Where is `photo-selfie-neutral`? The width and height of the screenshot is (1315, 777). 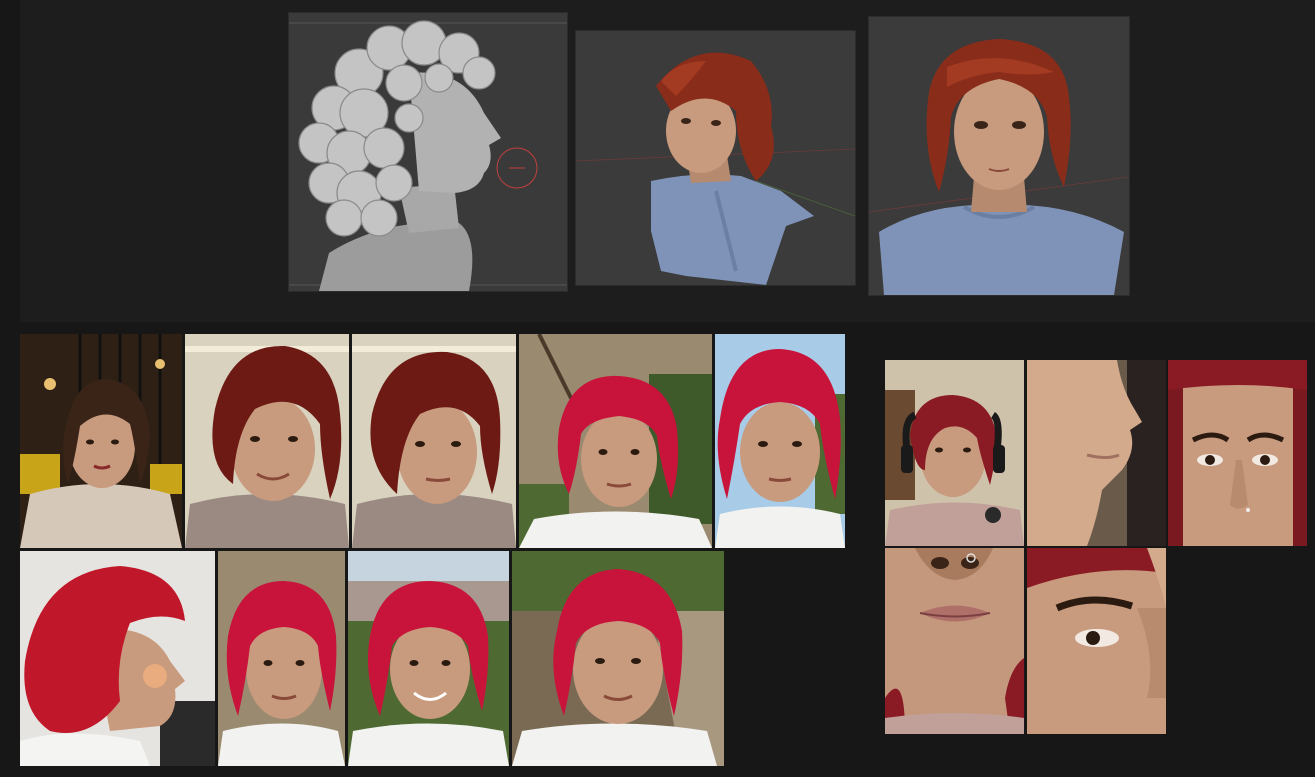
photo-selfie-neutral is located at coordinates (434, 441).